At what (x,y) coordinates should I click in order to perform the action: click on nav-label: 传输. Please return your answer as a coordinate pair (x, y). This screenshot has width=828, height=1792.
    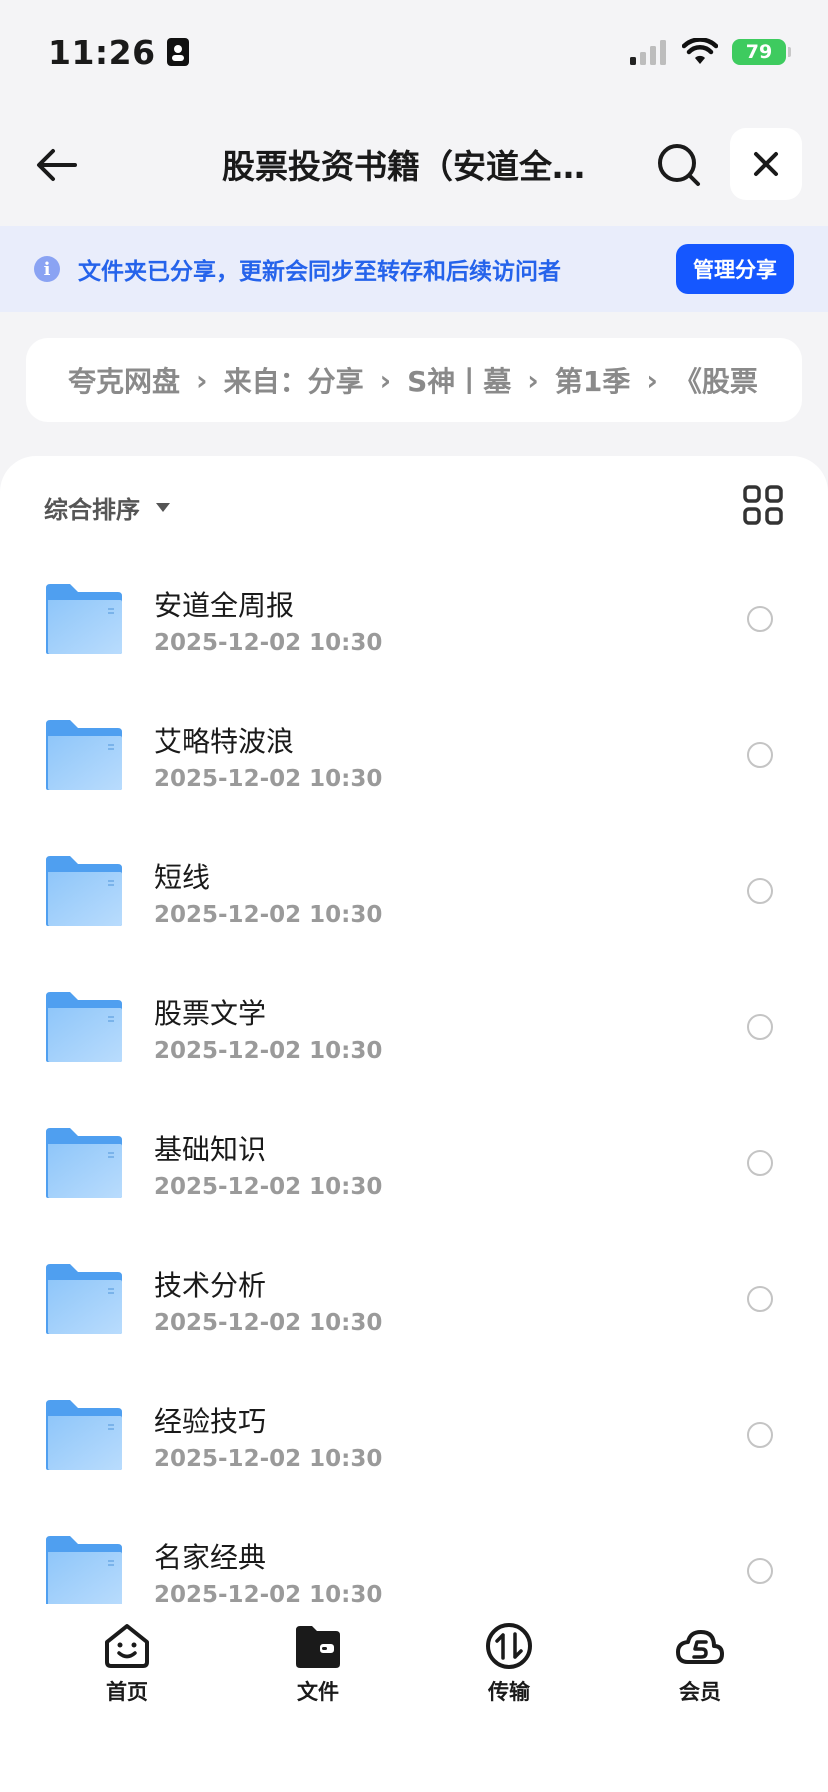
    Looking at the image, I should click on (509, 1692).